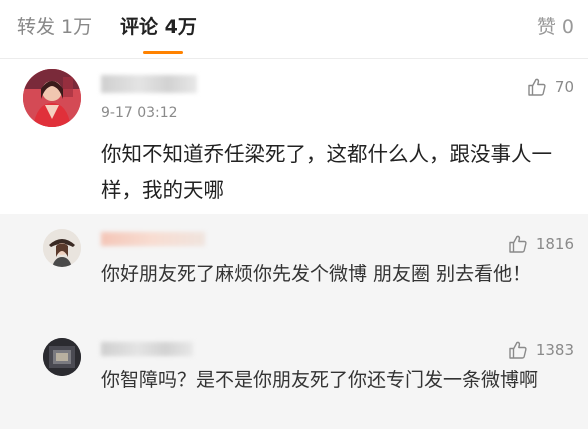 This screenshot has width=588, height=429. Describe the element at coordinates (320, 380) in the screenshot. I see `reply-text: 你智障吗？是不是你朋友死了你还专门发一条微博啊` at that location.